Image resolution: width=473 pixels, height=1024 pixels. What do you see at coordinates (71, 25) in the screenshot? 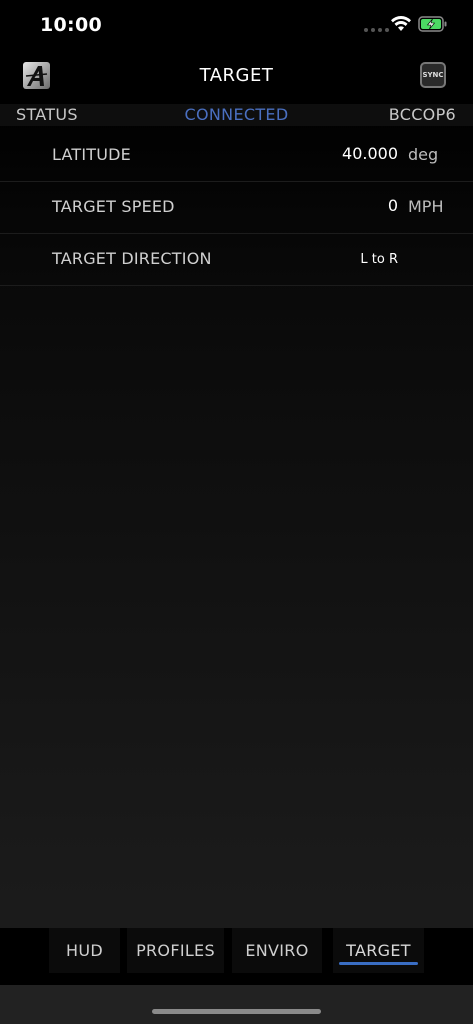
I see `status-time: 10:00` at bounding box center [71, 25].